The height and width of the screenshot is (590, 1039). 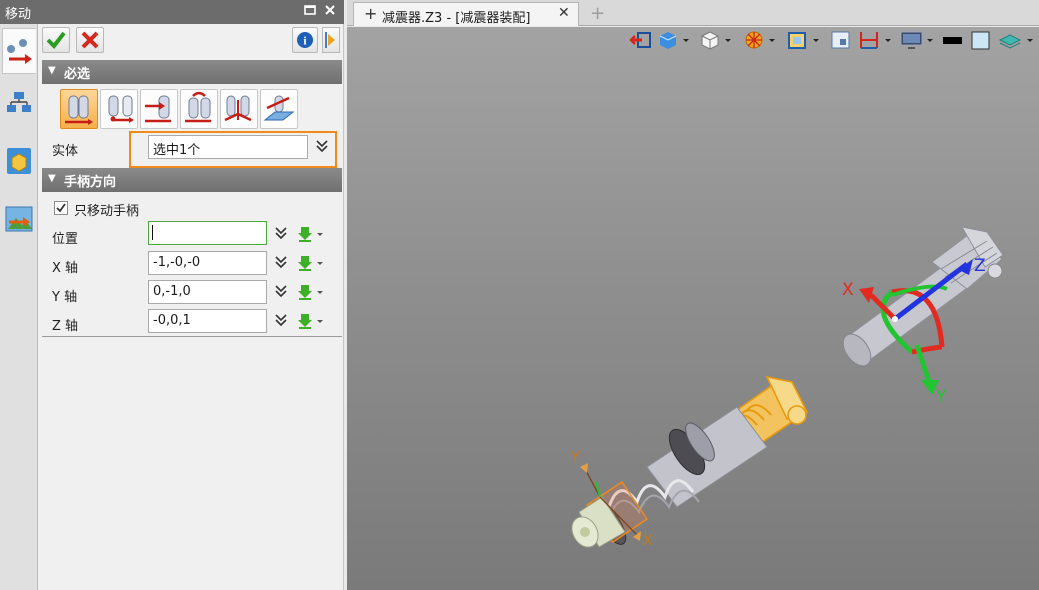 What do you see at coordinates (575, 458) in the screenshot?
I see `small-triad-y-label: Y` at bounding box center [575, 458].